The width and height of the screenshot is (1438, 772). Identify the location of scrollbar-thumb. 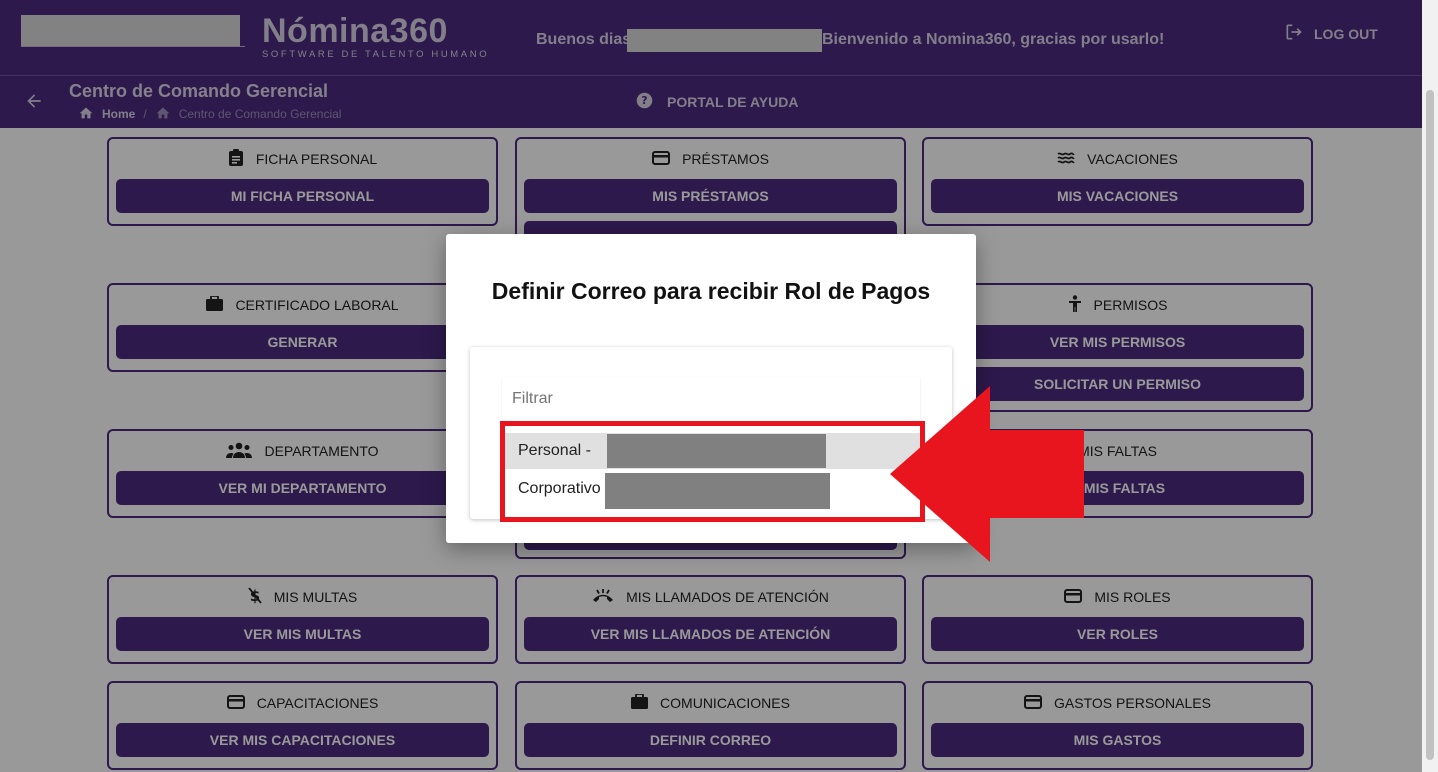
(1430, 425).